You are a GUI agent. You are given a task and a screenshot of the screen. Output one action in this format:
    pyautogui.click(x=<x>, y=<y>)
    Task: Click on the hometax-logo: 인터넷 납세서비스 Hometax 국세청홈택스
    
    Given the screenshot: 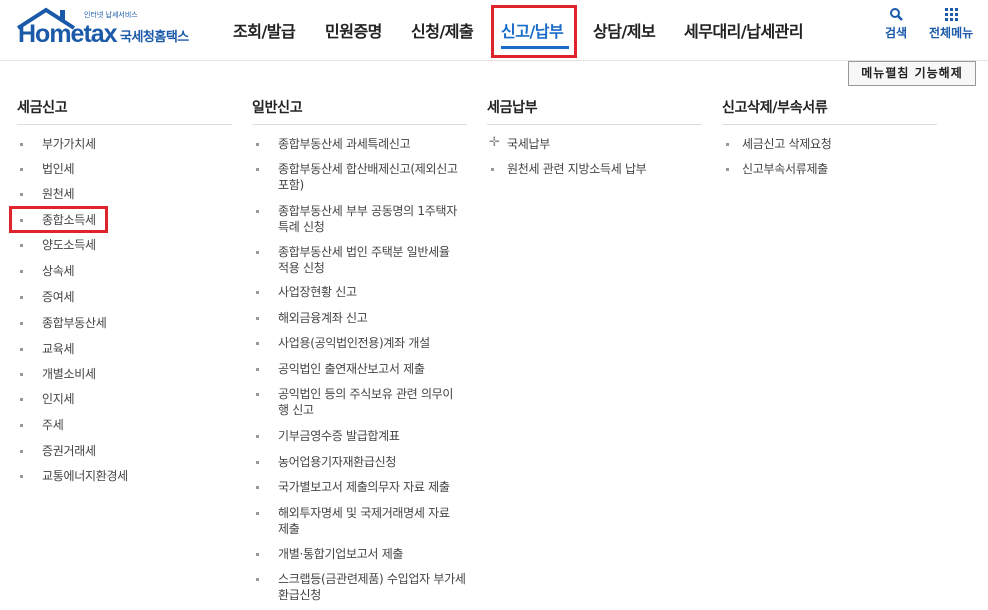 What is the action you would take?
    pyautogui.click(x=111, y=27)
    